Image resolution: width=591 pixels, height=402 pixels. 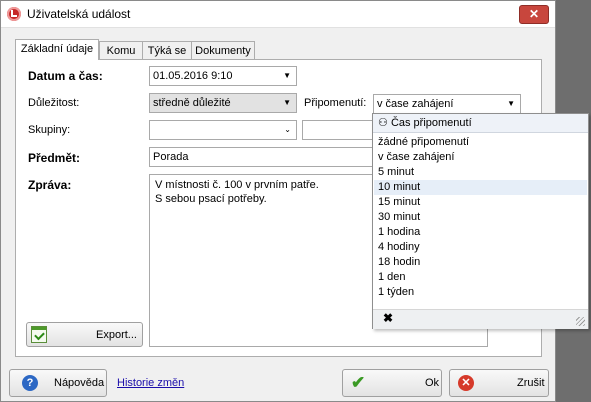 What do you see at coordinates (531, 383) in the screenshot?
I see `cancel-label: Zrušit` at bounding box center [531, 383].